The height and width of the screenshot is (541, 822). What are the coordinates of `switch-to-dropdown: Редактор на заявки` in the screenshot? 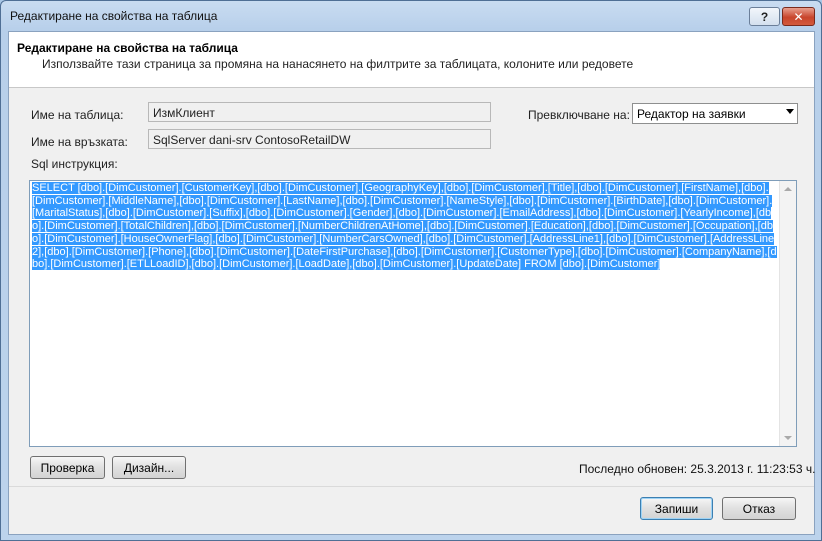 It's located at (715, 113).